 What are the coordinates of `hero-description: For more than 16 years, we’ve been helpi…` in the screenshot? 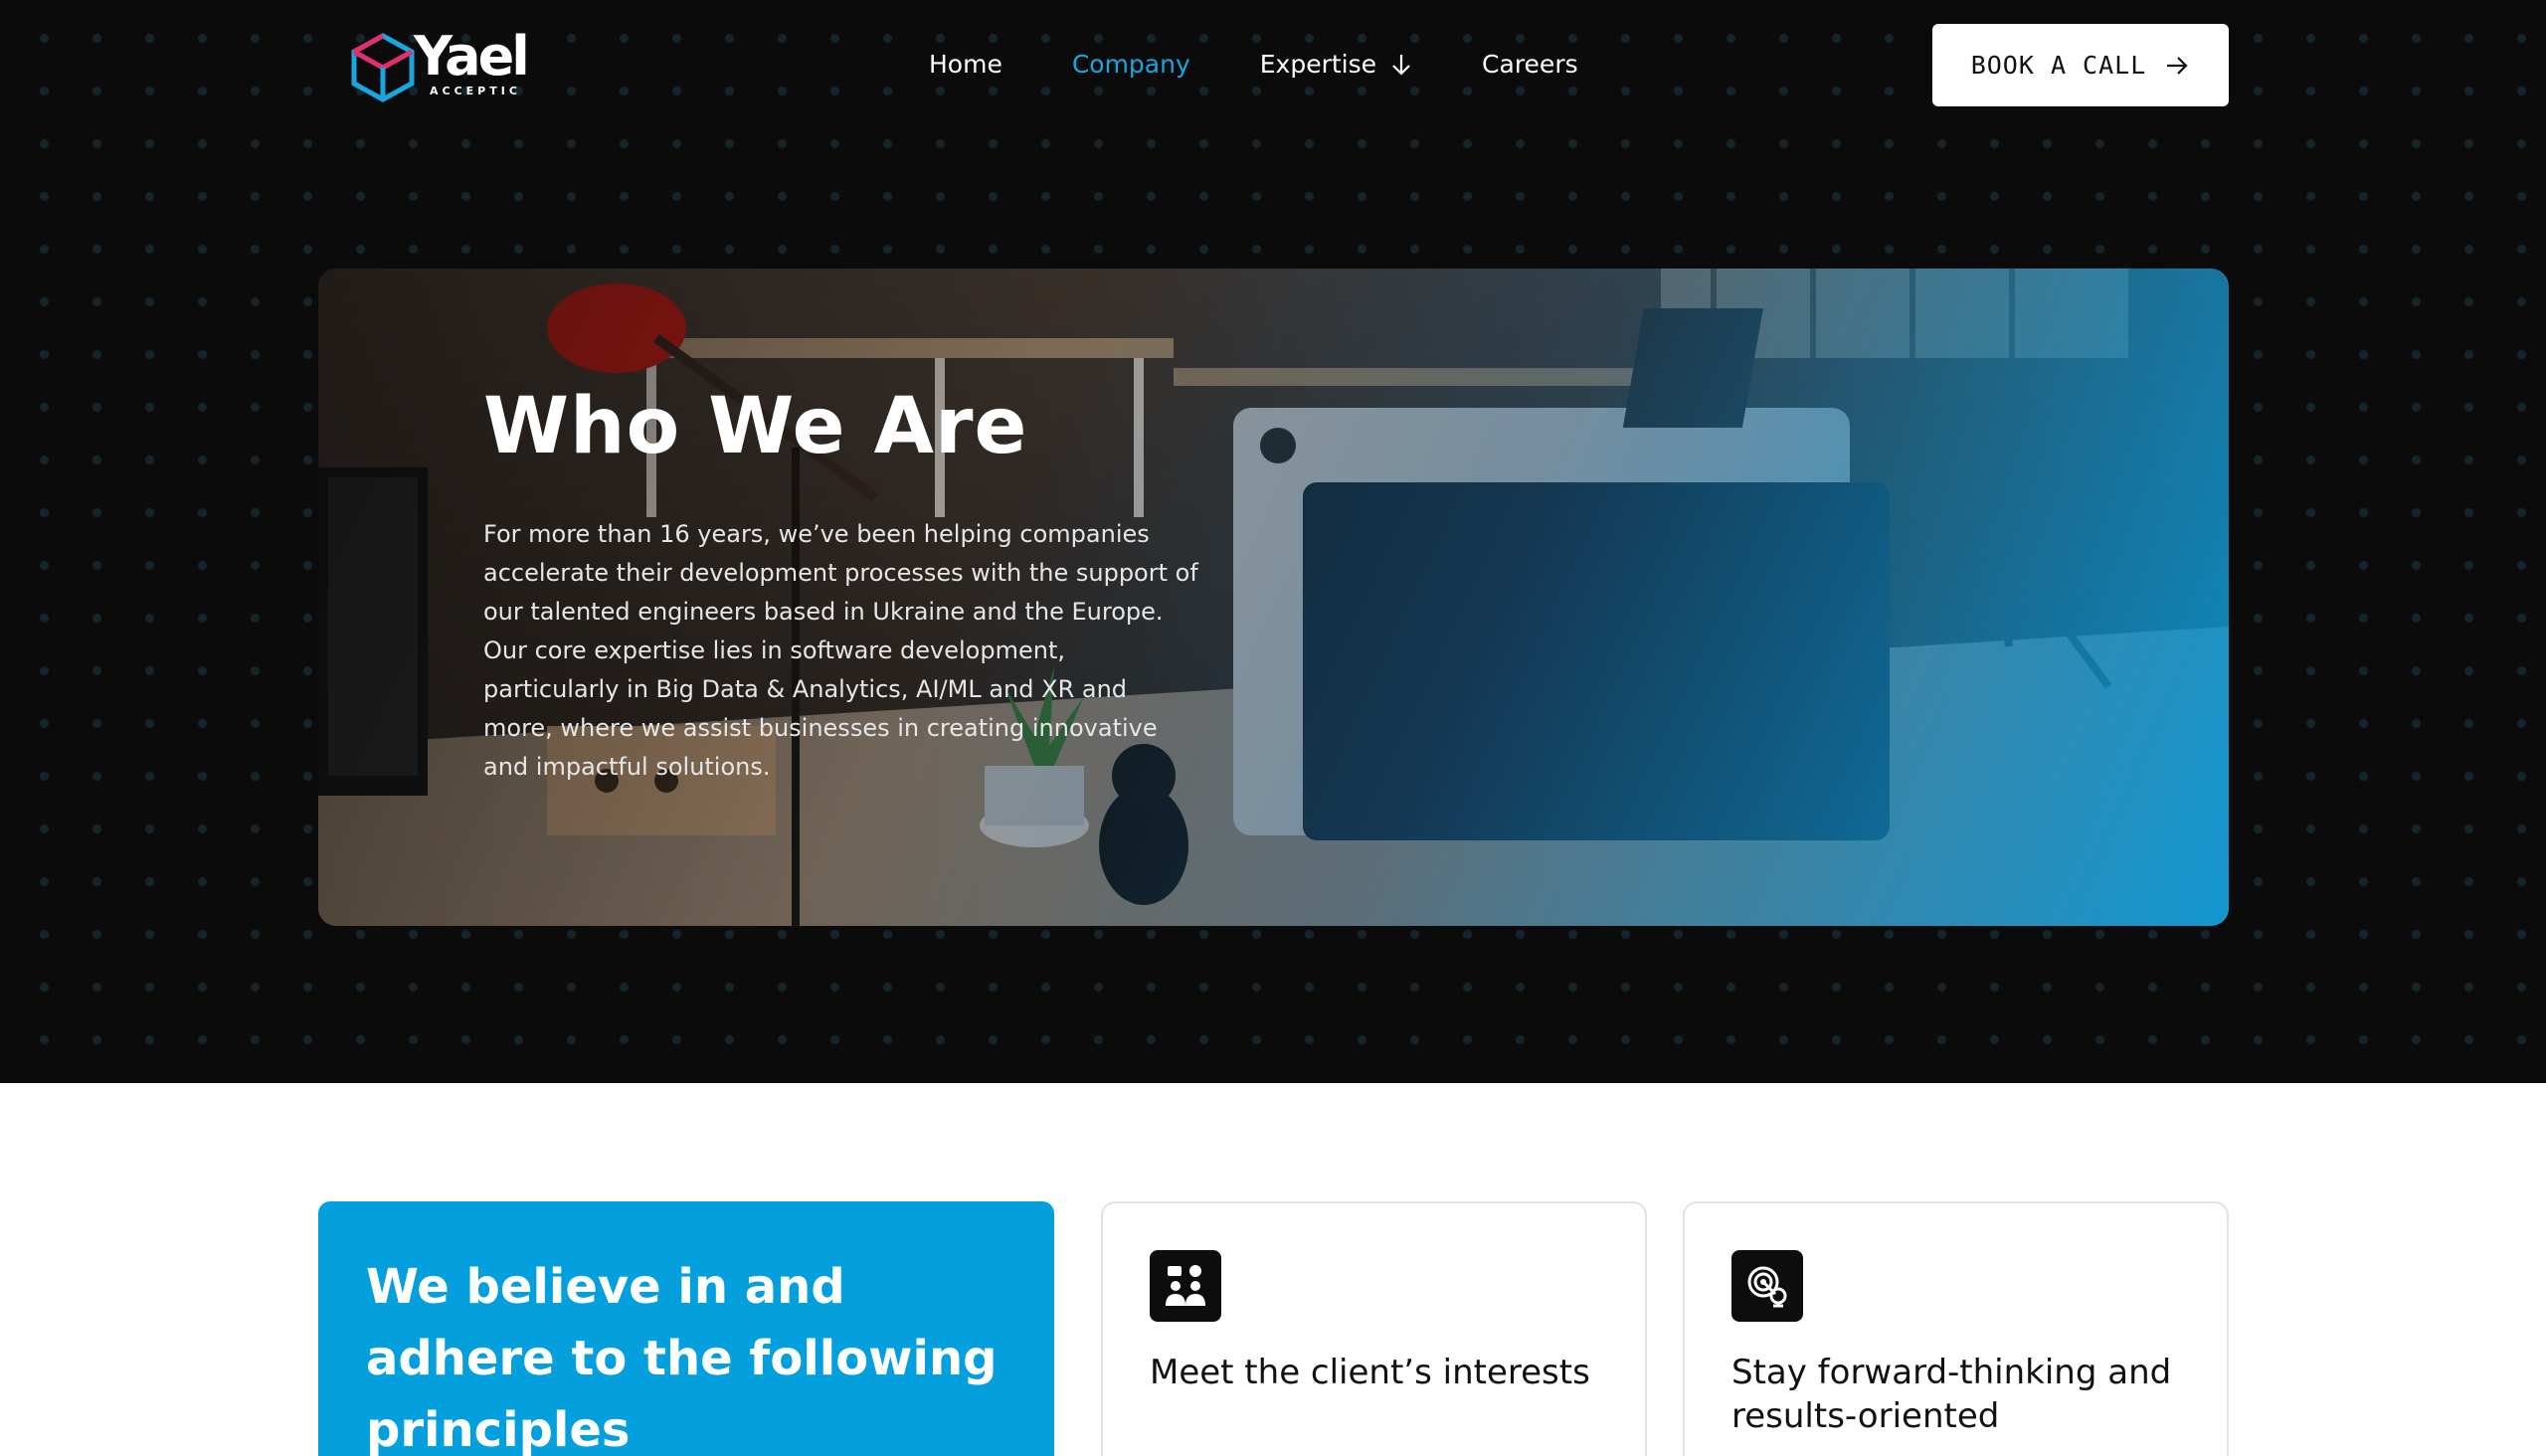 It's located at (840, 650).